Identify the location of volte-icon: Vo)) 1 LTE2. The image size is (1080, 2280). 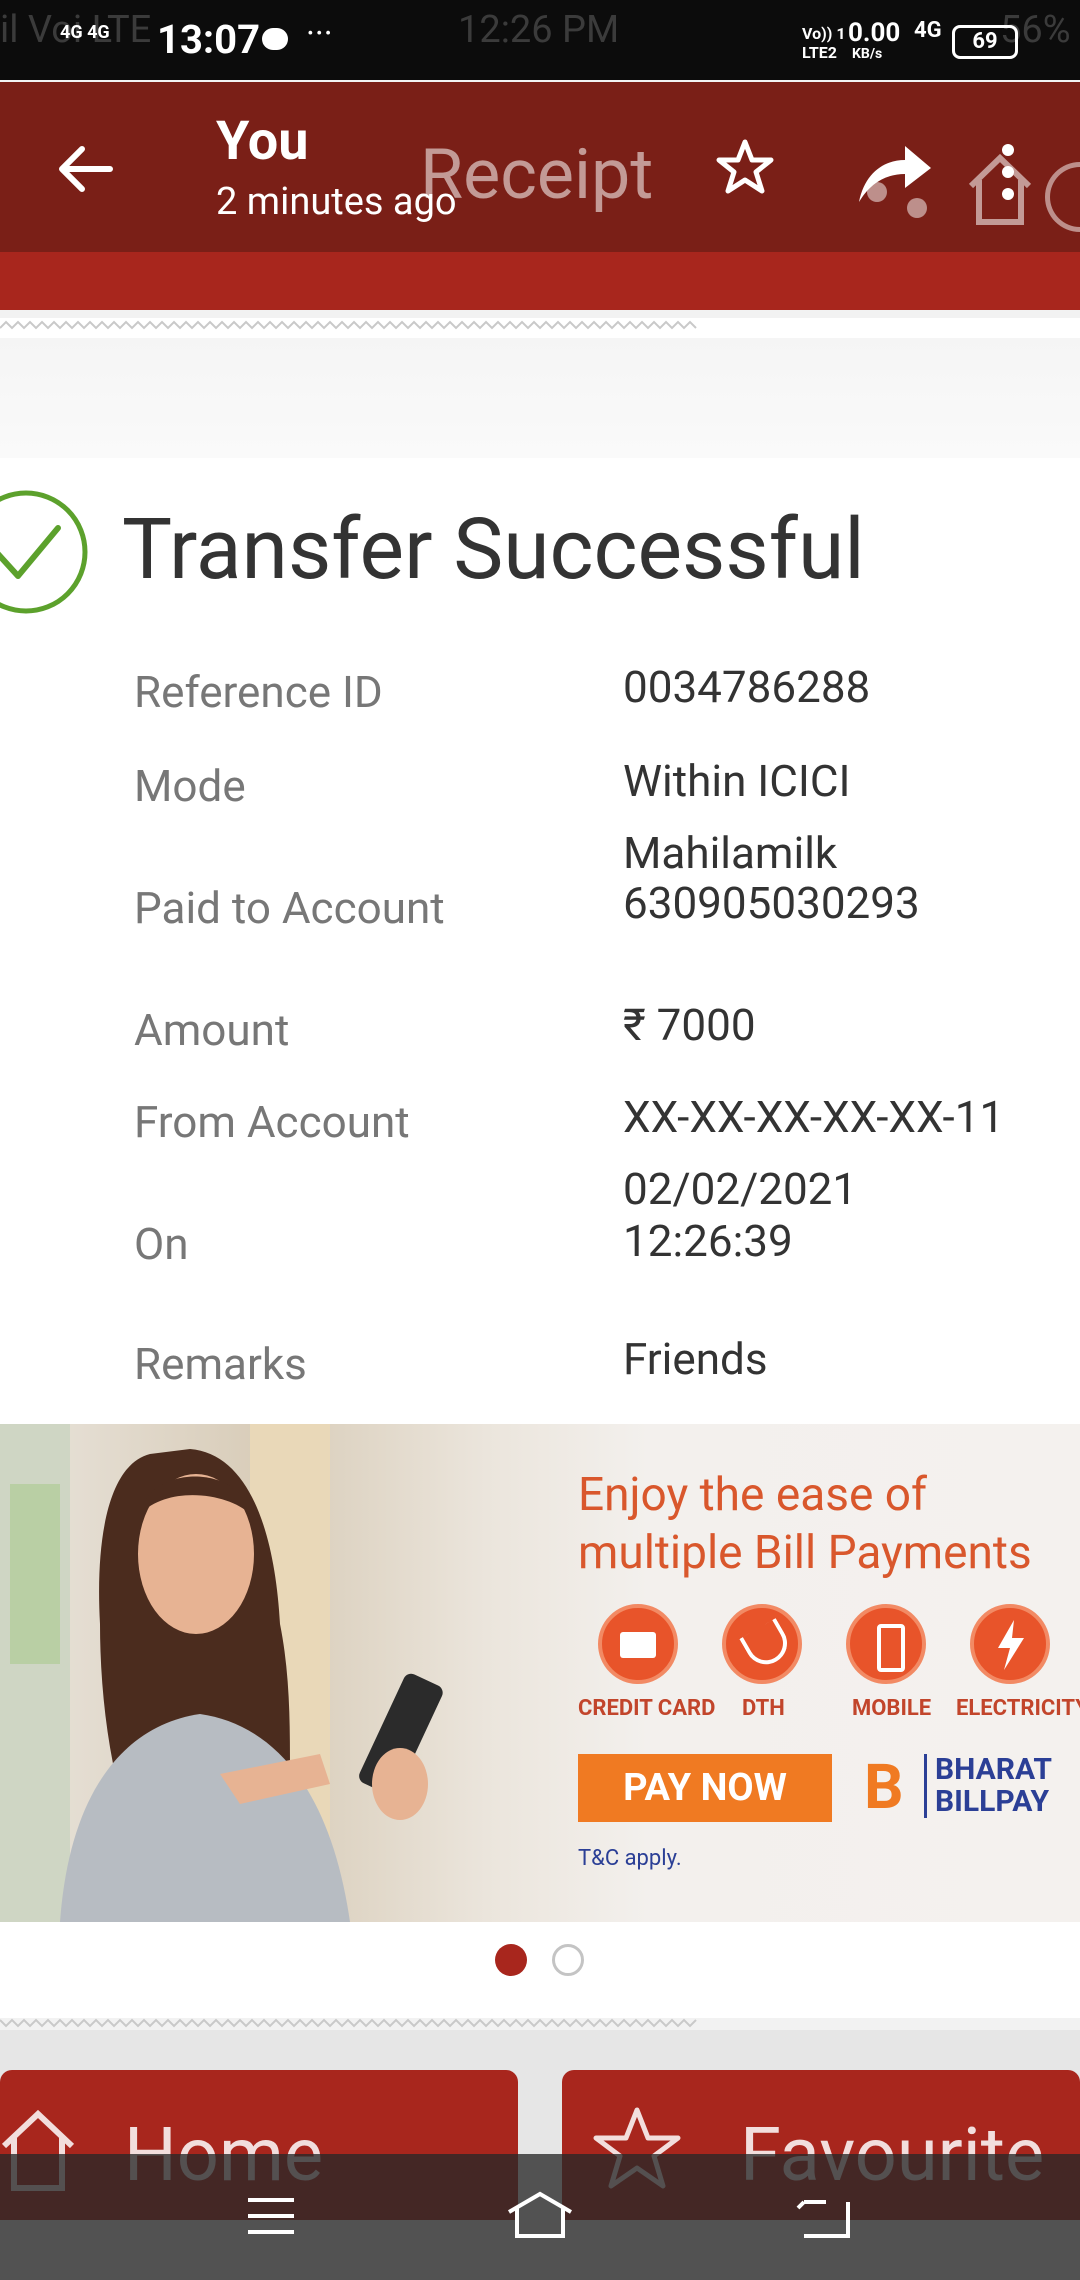
(824, 43).